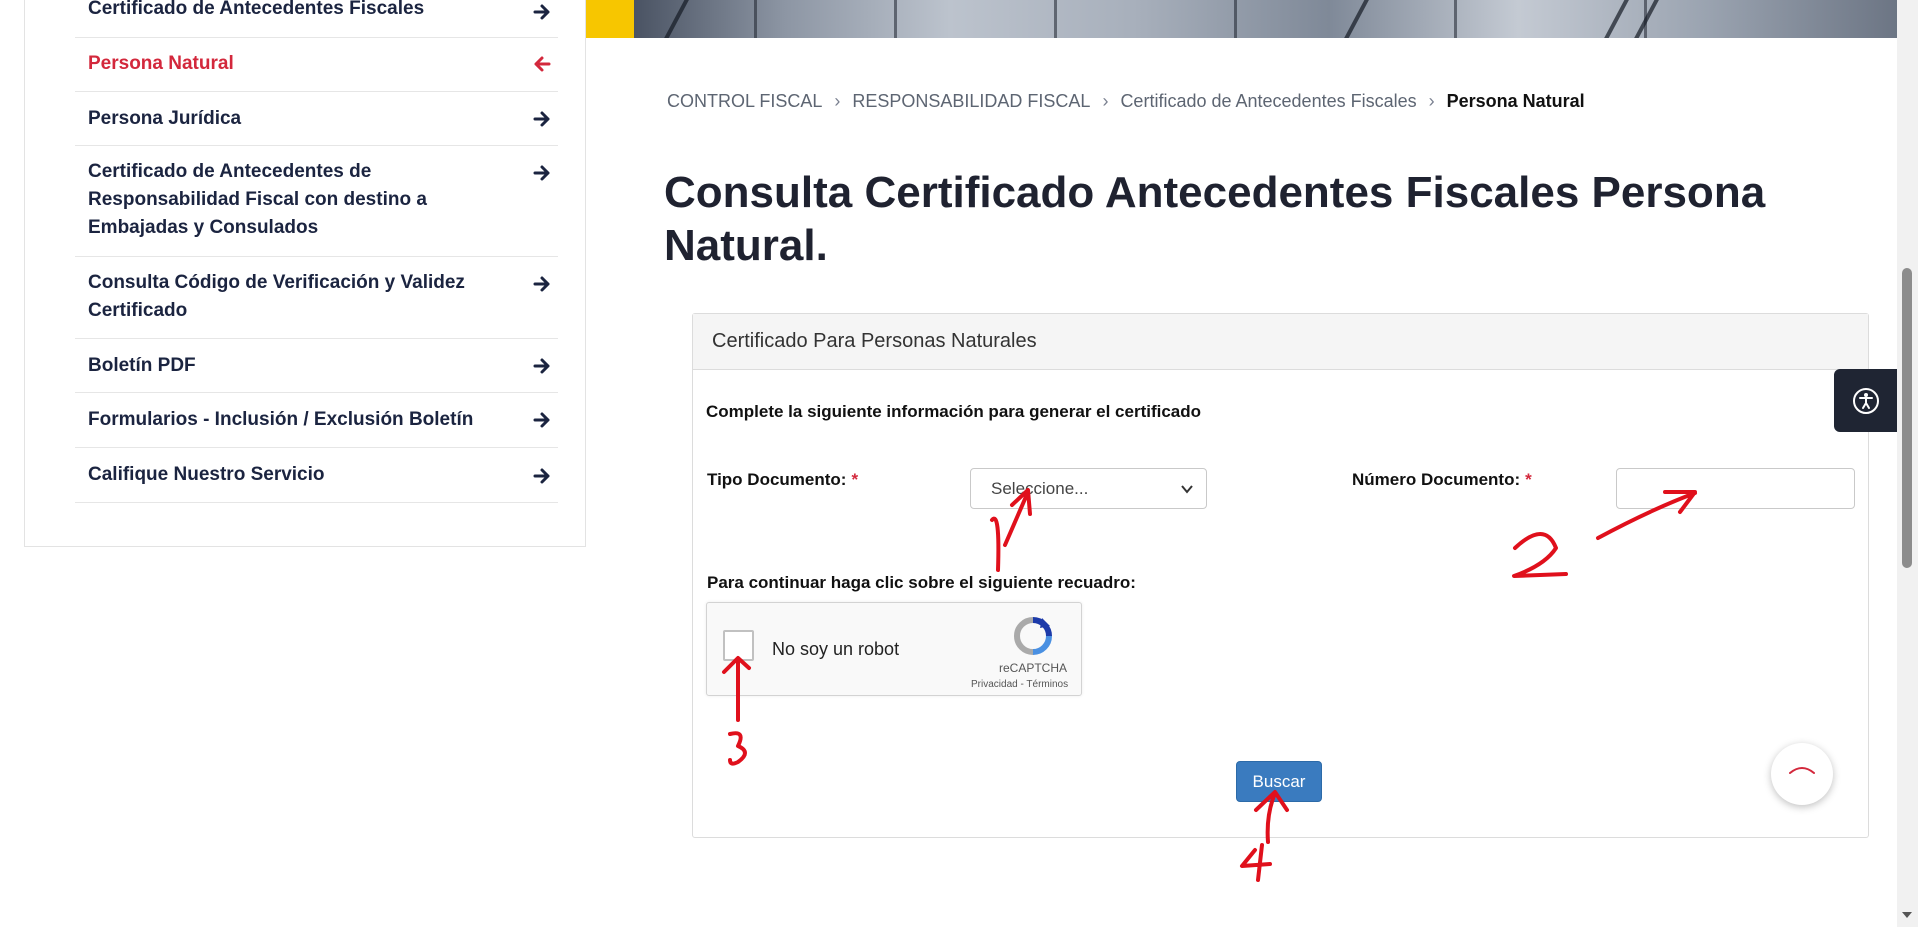  Describe the element at coordinates (1033, 636) in the screenshot. I see `recaptcha-logo-icon` at that location.